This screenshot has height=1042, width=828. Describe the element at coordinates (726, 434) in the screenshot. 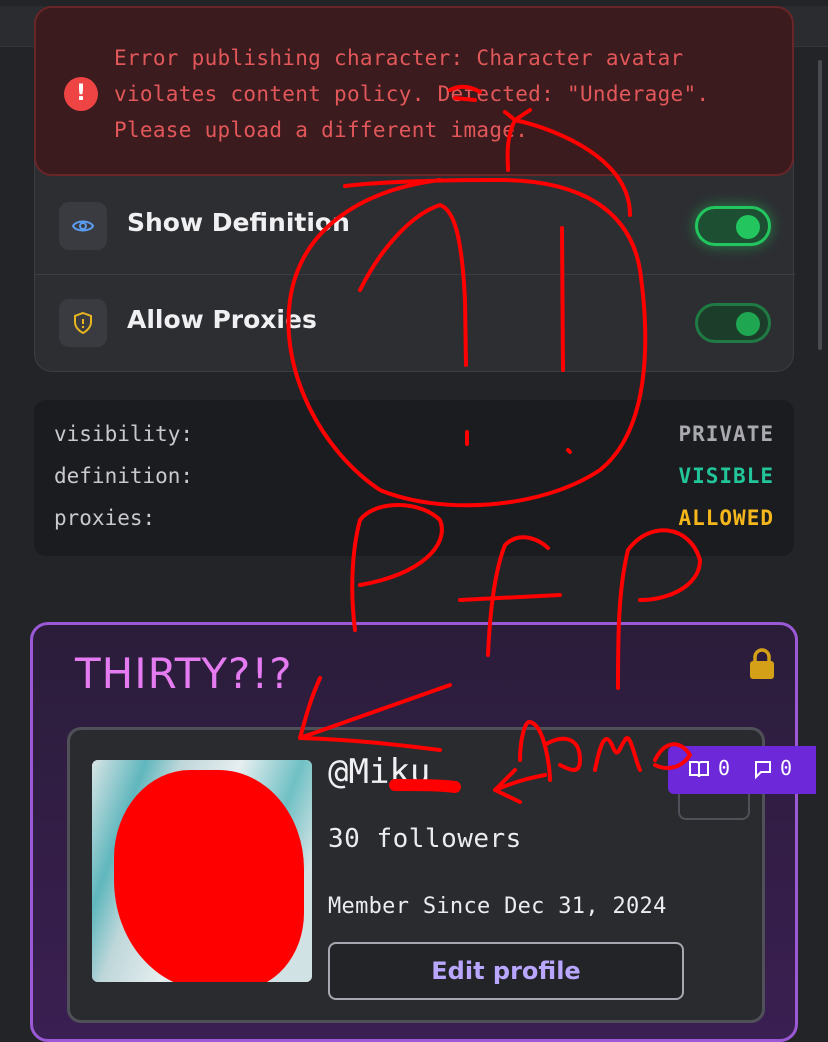

I see `status-value: PRIVATE` at that location.